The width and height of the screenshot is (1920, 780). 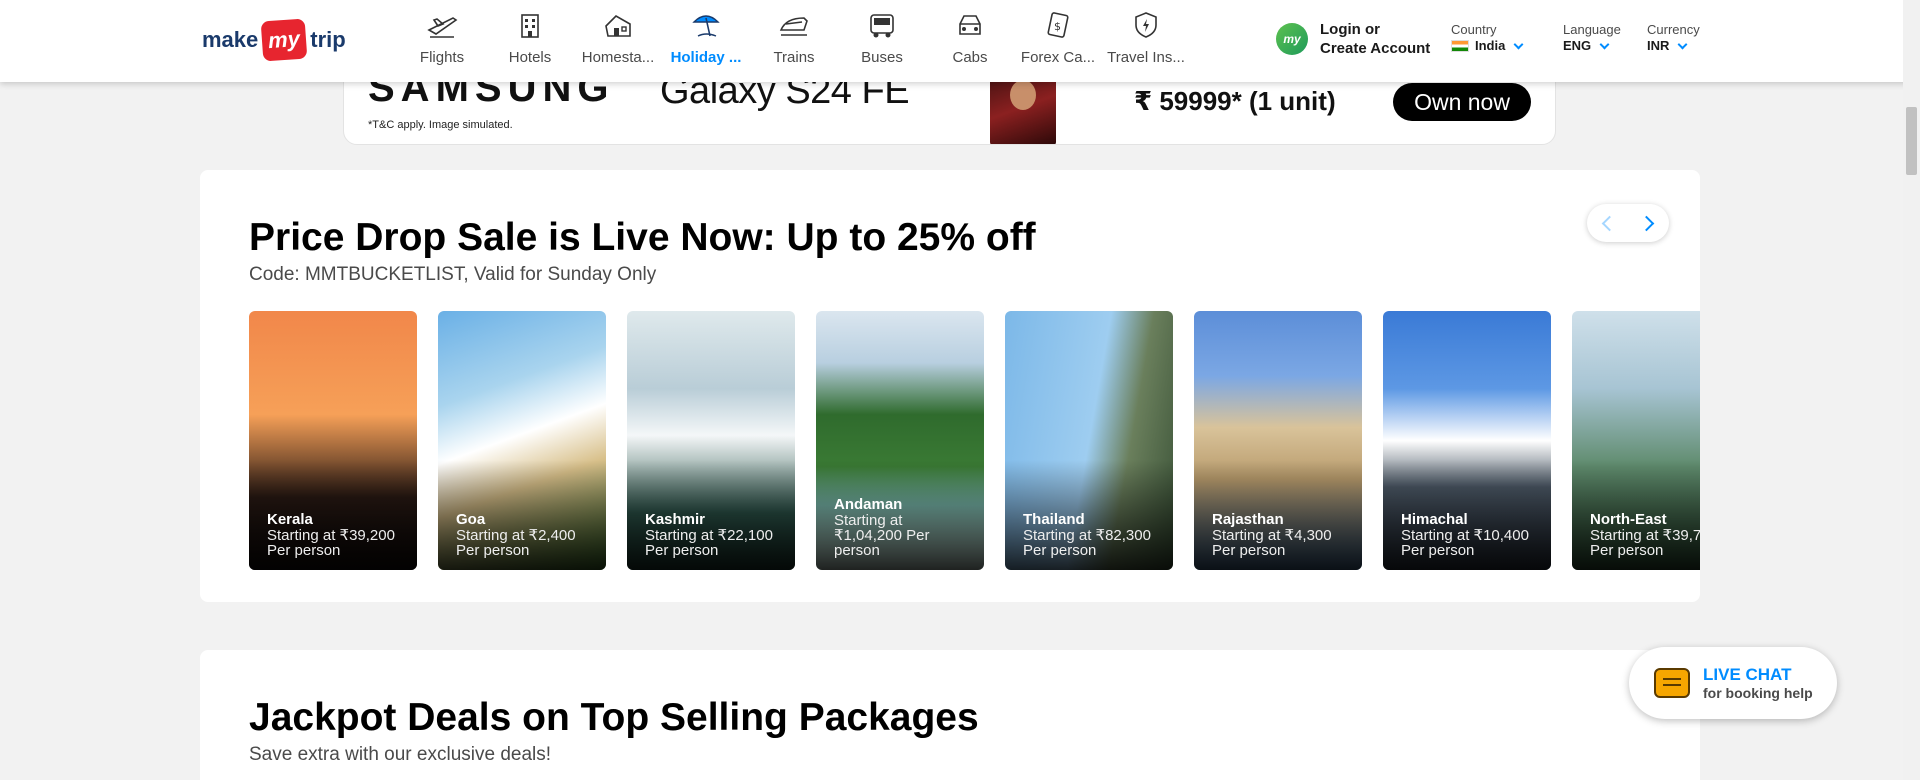 What do you see at coordinates (522, 440) in the screenshot?
I see `destination-card-goa: Goa Starting at ₹2,400 Per person` at bounding box center [522, 440].